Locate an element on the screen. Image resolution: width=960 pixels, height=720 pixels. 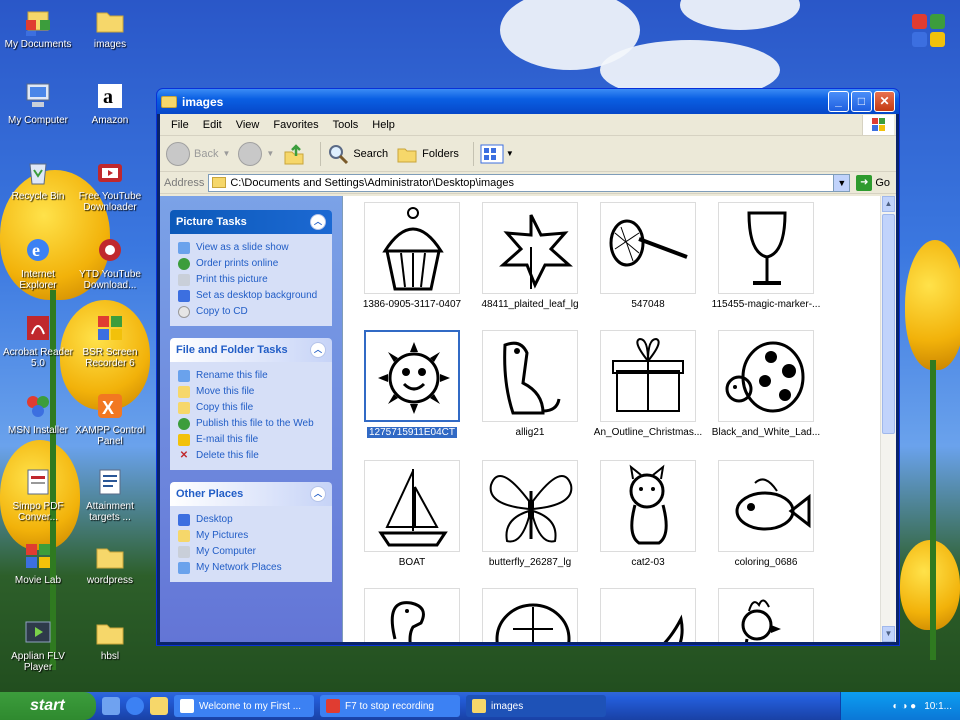
views-button: ▼ is located at coordinates (497, 154).